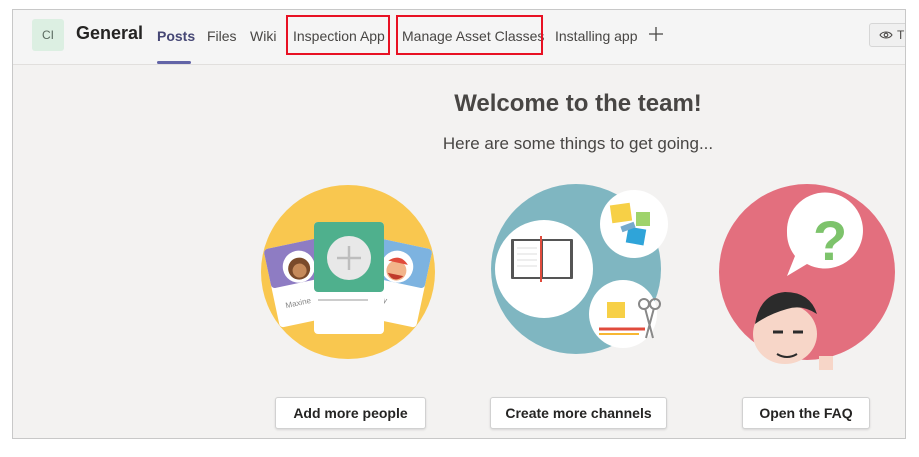 The height and width of the screenshot is (457, 919). Describe the element at coordinates (807, 277) in the screenshot. I see `faq-illustration: ?` at that location.